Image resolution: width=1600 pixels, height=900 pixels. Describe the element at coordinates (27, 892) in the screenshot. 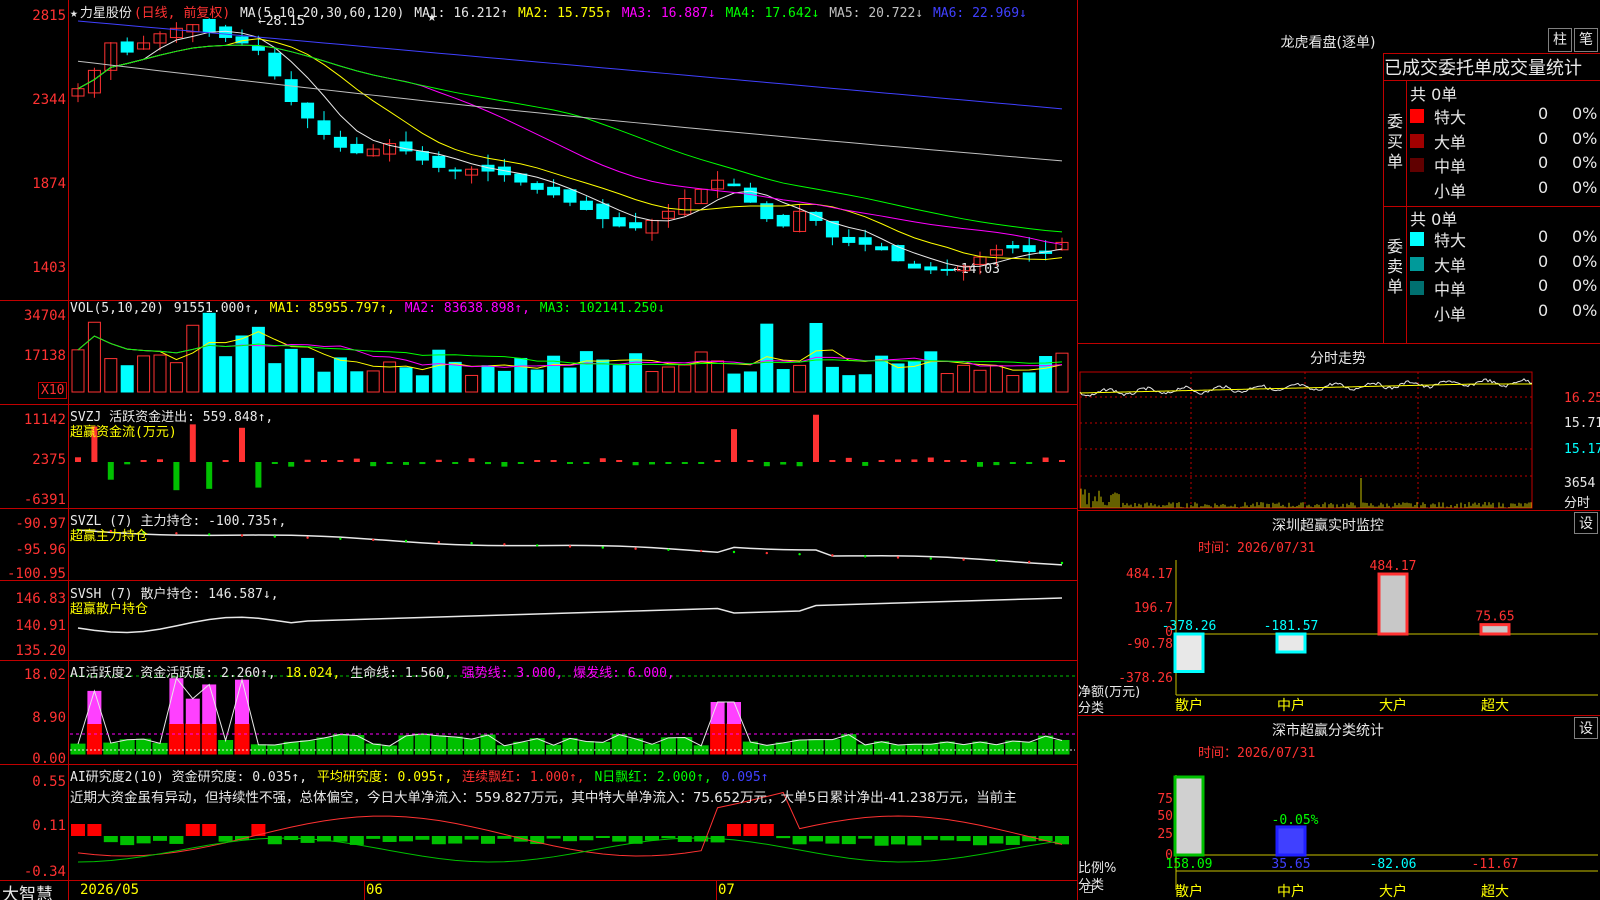

I see `brand-label: 大智慧` at that location.